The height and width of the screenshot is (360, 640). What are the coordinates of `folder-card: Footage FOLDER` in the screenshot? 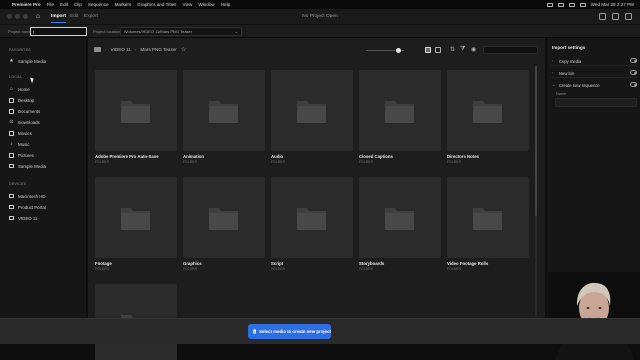 It's located at (136, 224).